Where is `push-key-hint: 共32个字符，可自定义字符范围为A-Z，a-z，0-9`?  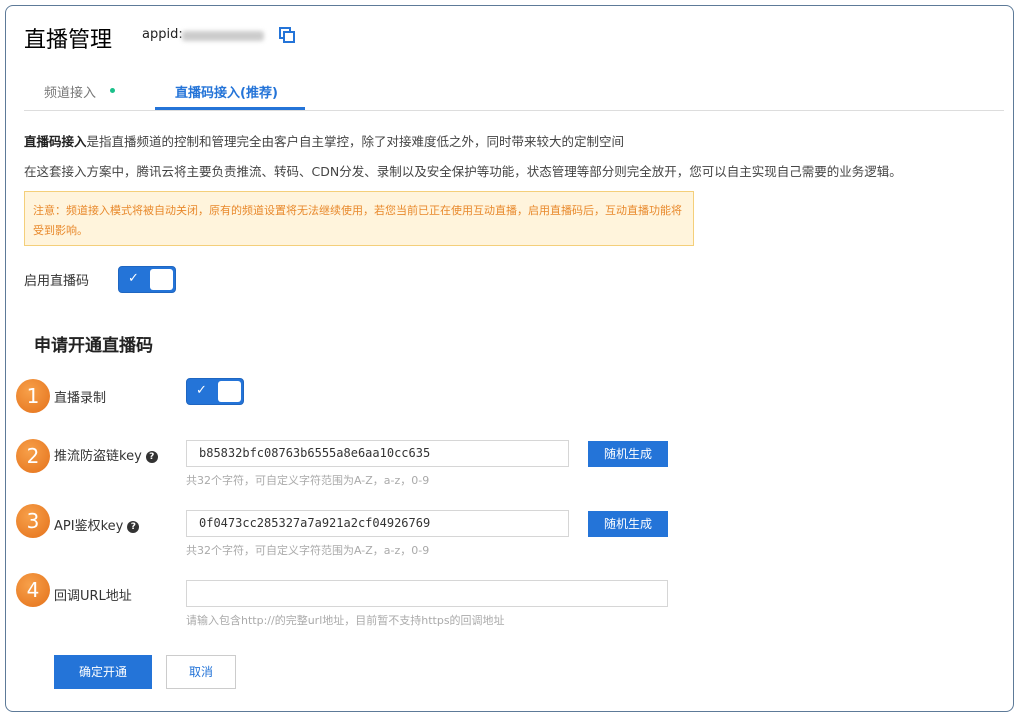
push-key-hint: 共32个字符，可自定义字符范围为A-Z，a-z，0-9 is located at coordinates (308, 480).